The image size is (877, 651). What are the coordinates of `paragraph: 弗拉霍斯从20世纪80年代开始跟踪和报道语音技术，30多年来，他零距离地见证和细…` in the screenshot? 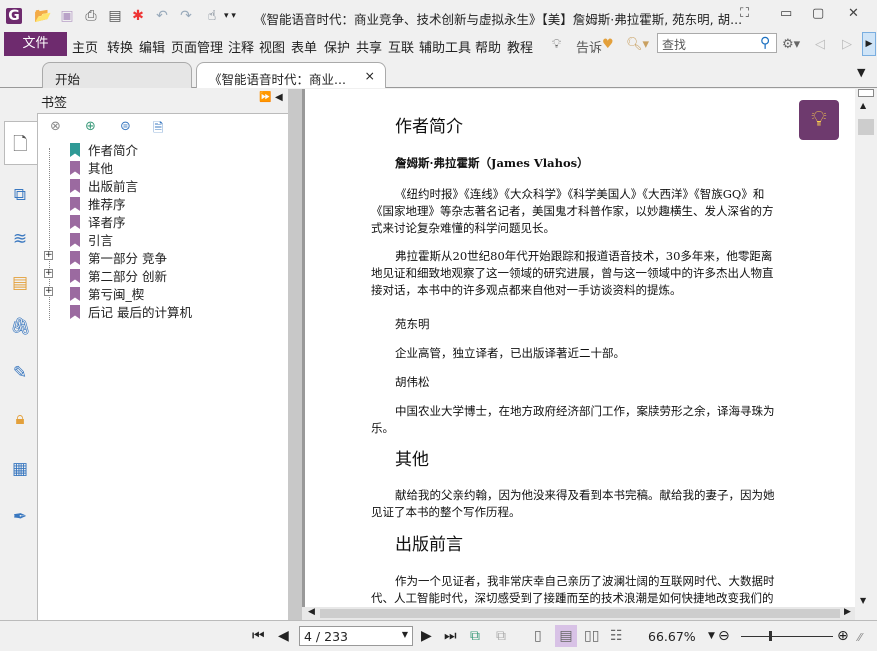 It's located at (572, 273).